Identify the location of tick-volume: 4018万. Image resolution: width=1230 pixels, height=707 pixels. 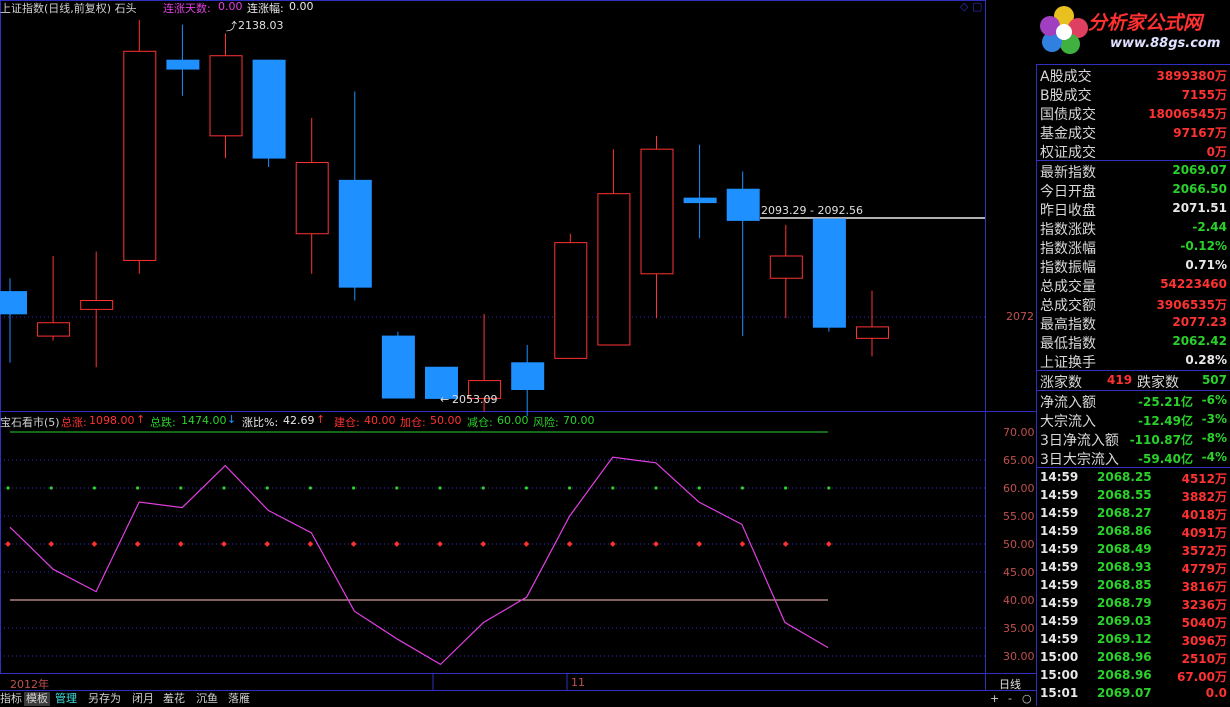
(1204, 515).